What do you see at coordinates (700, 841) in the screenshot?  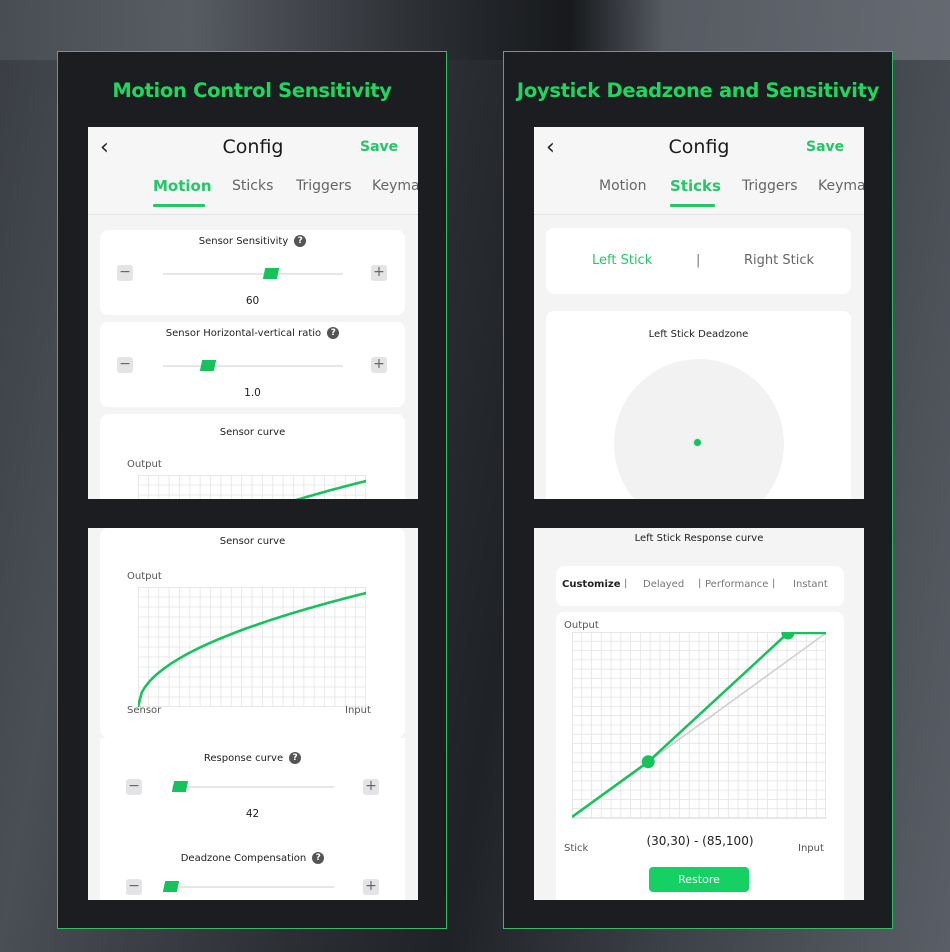 I see `range-readout: (30,30) - (85,100)` at bounding box center [700, 841].